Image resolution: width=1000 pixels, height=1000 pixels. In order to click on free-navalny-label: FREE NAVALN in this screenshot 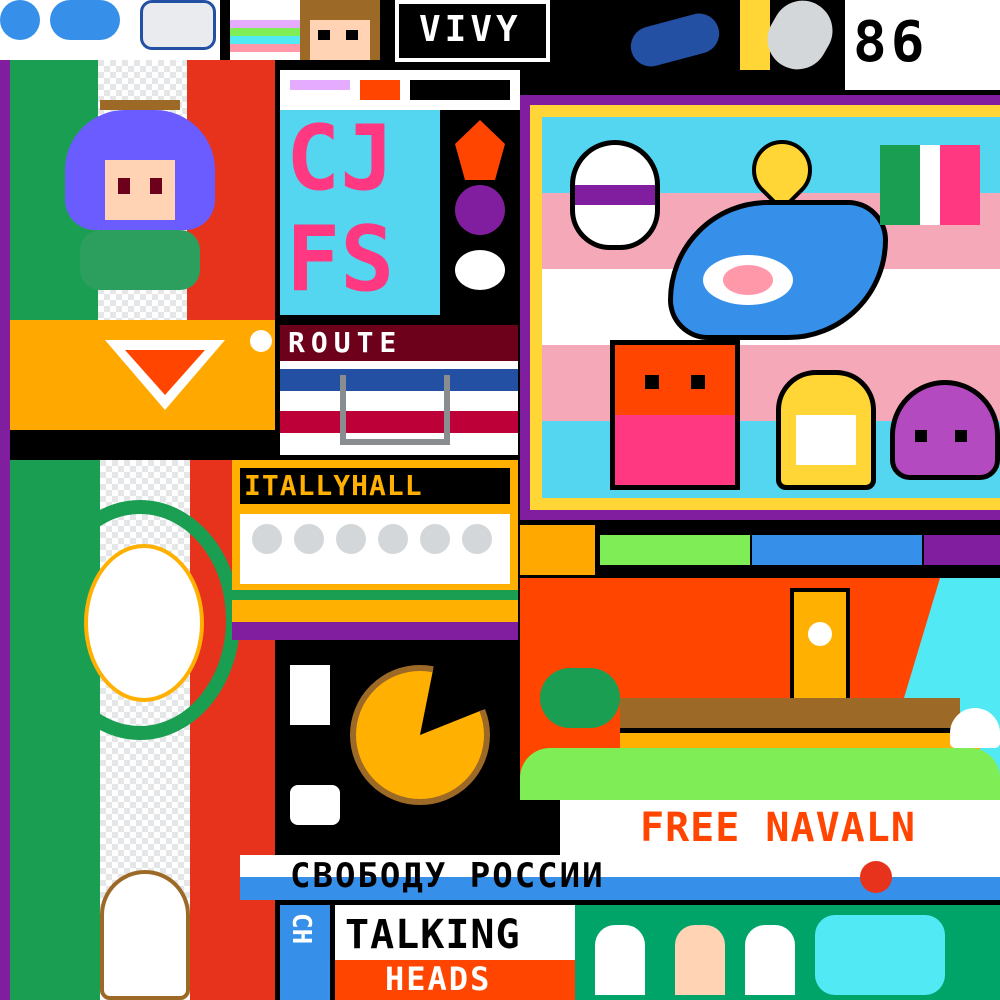, I will do `click(778, 828)`.